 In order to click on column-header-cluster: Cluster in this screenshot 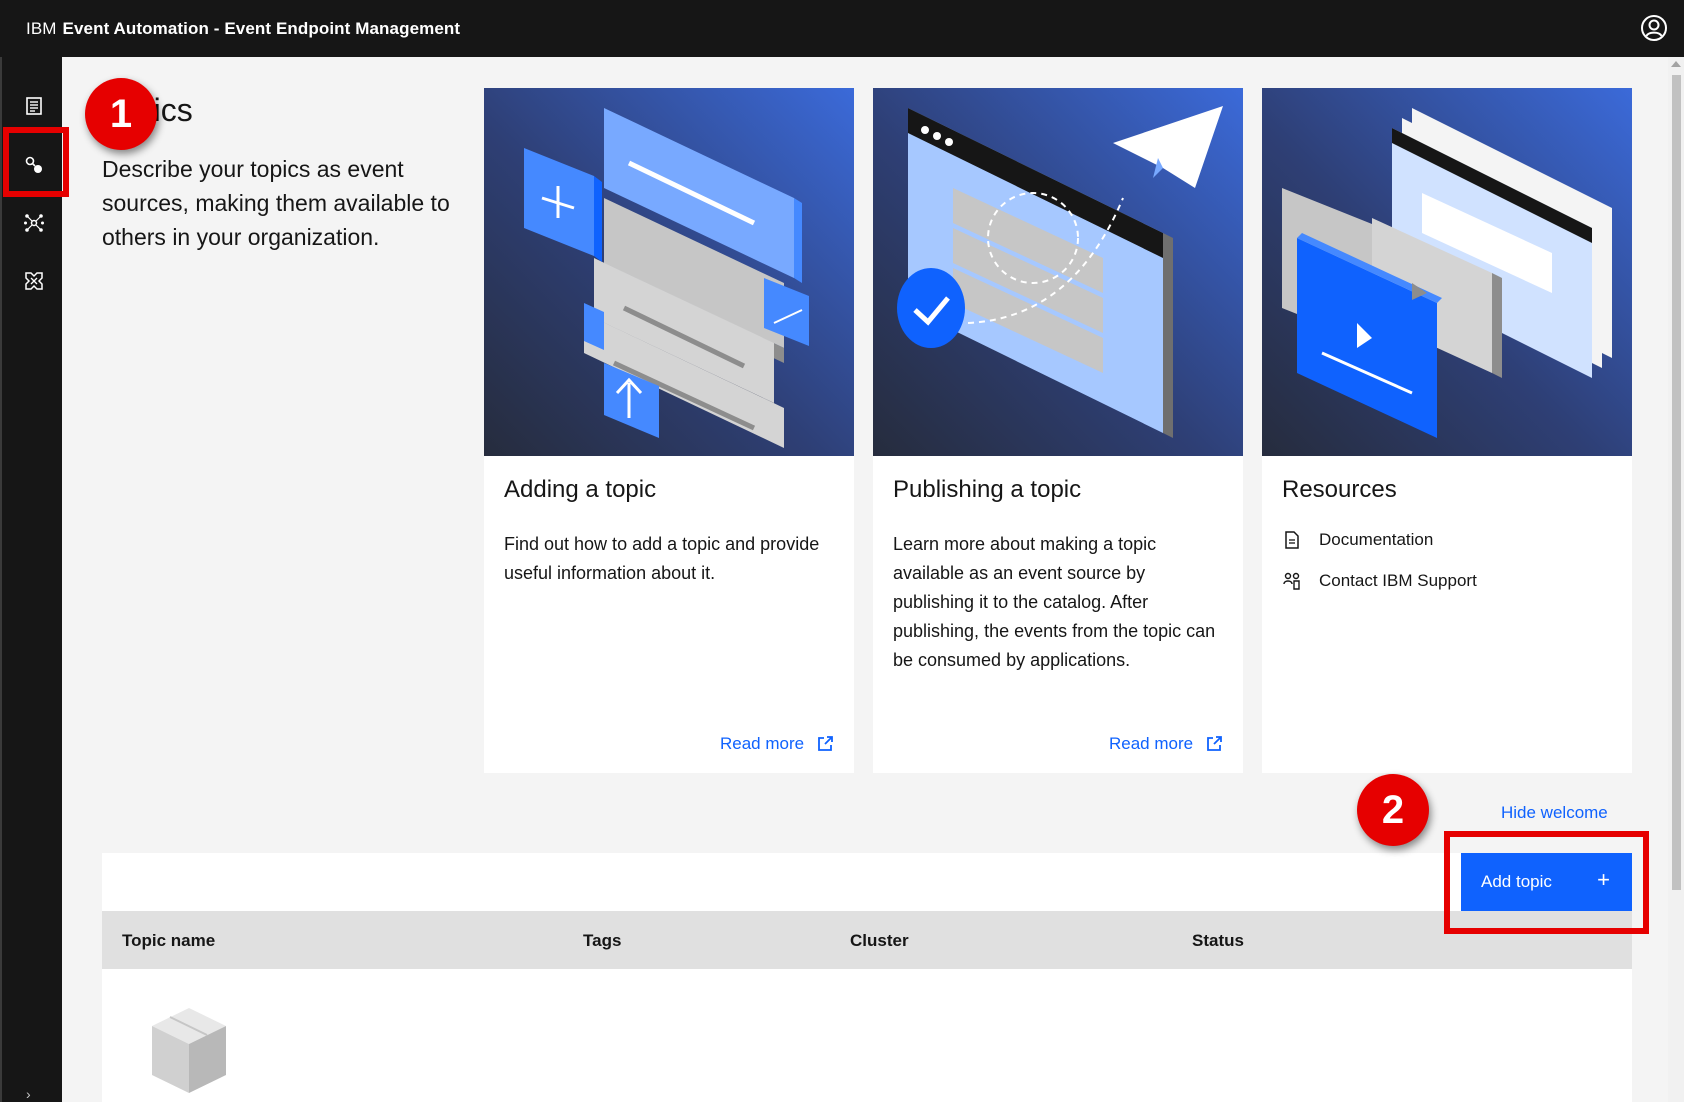, I will do `click(879, 941)`.